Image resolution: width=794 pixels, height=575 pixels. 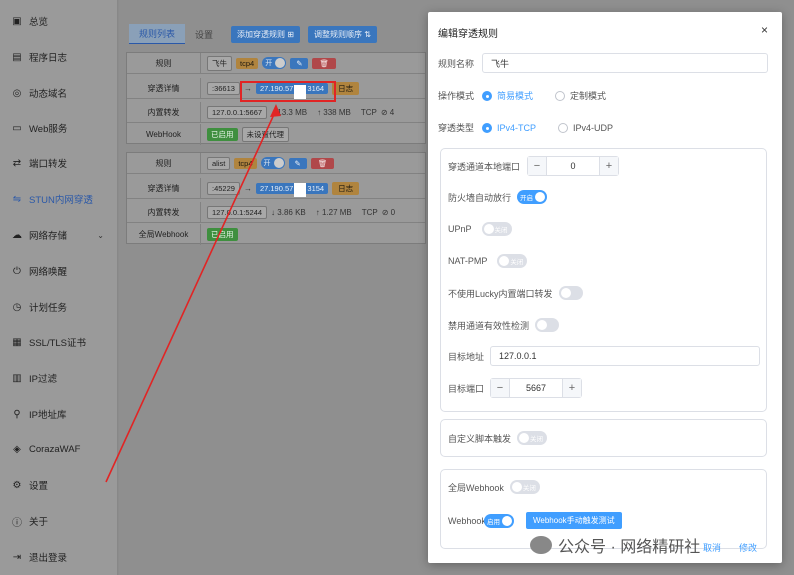 I want to click on reorder-rules-button: 调整规则顺序 ⇅, so click(x=342, y=34).